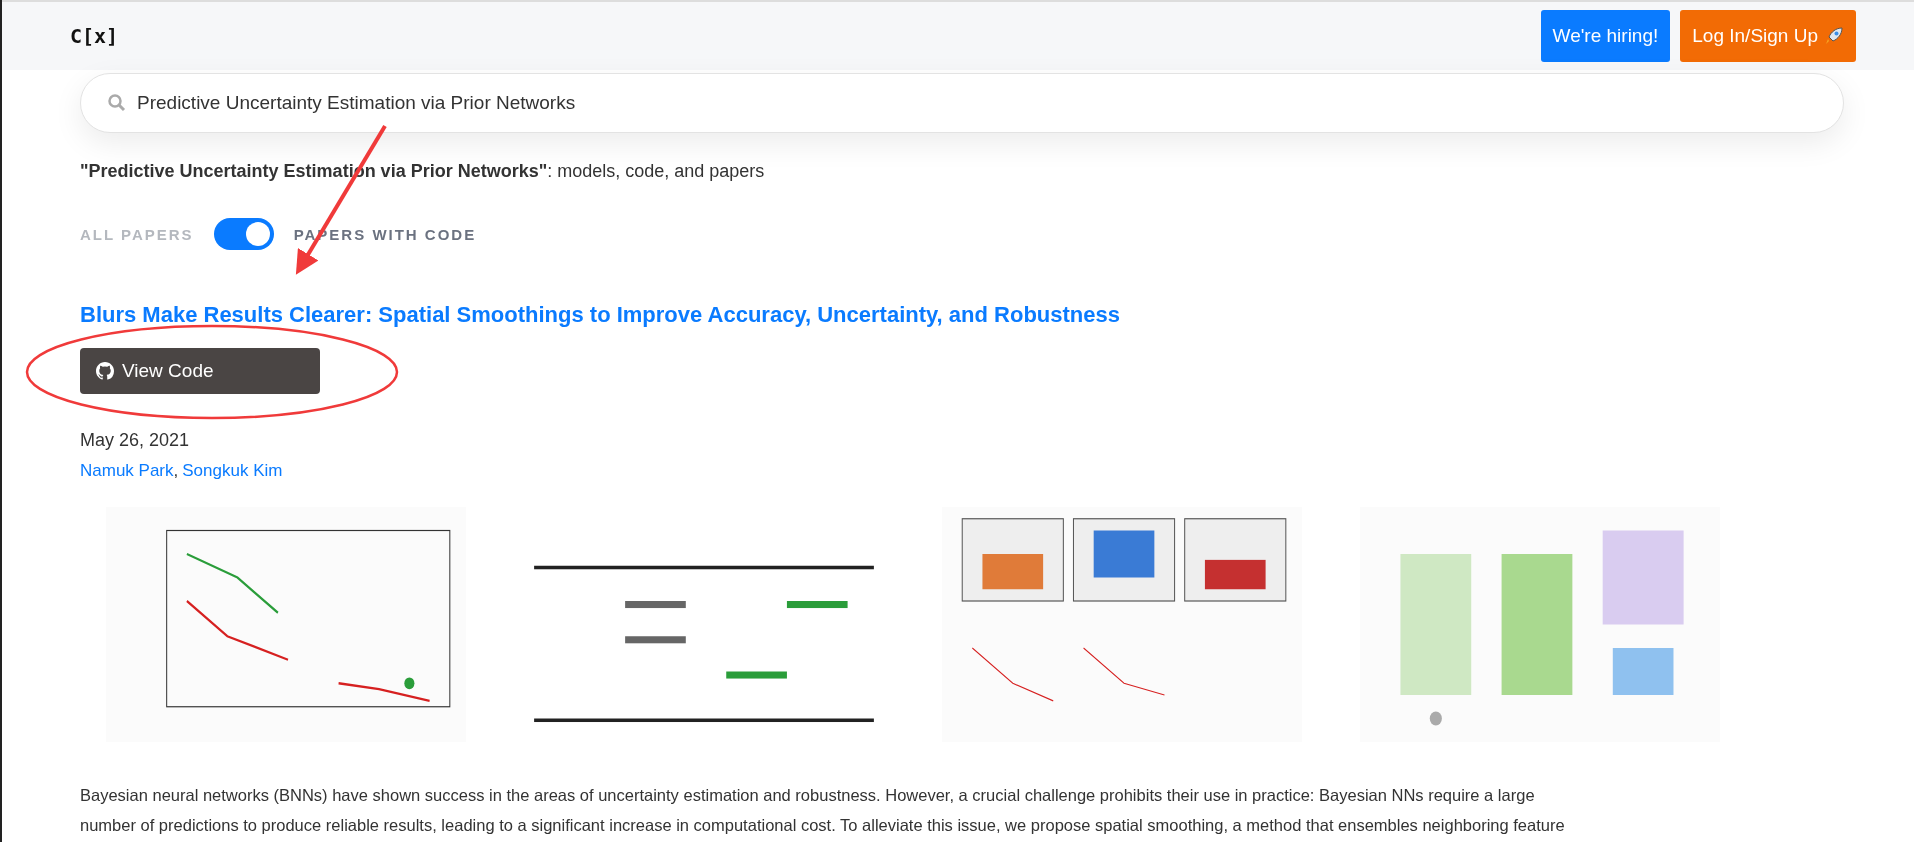  What do you see at coordinates (94, 36) in the screenshot?
I see `logo: C[x]` at bounding box center [94, 36].